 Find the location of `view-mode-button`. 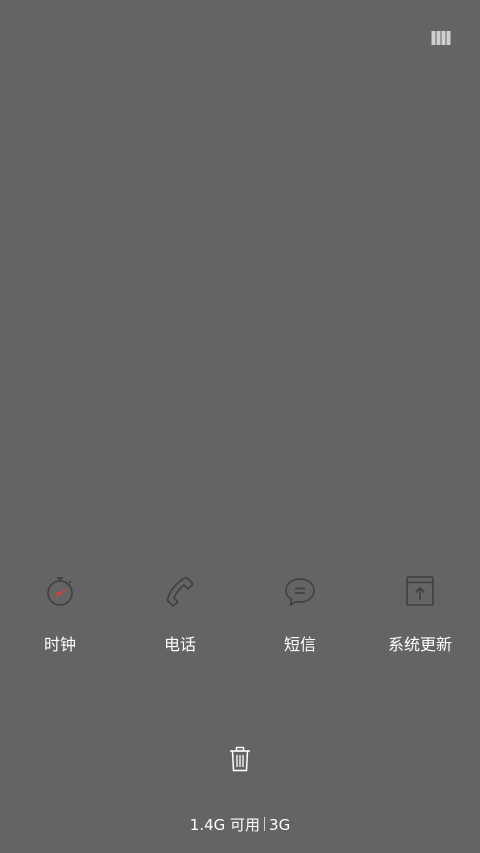

view-mode-button is located at coordinates (441, 38).